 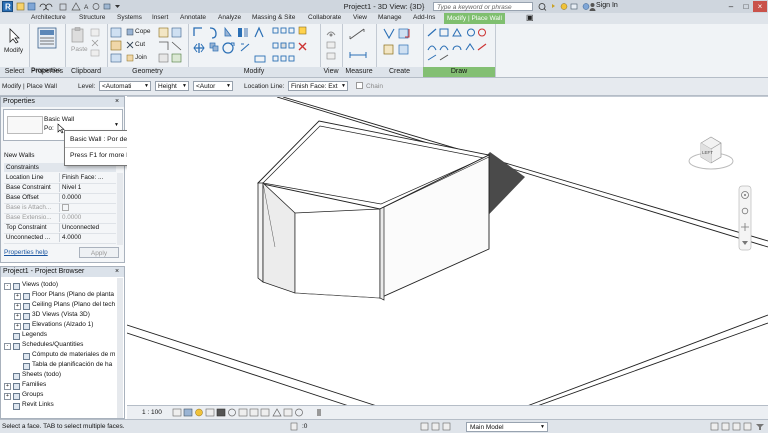 I want to click on property-key: Top Constraint, so click(x=26, y=227).